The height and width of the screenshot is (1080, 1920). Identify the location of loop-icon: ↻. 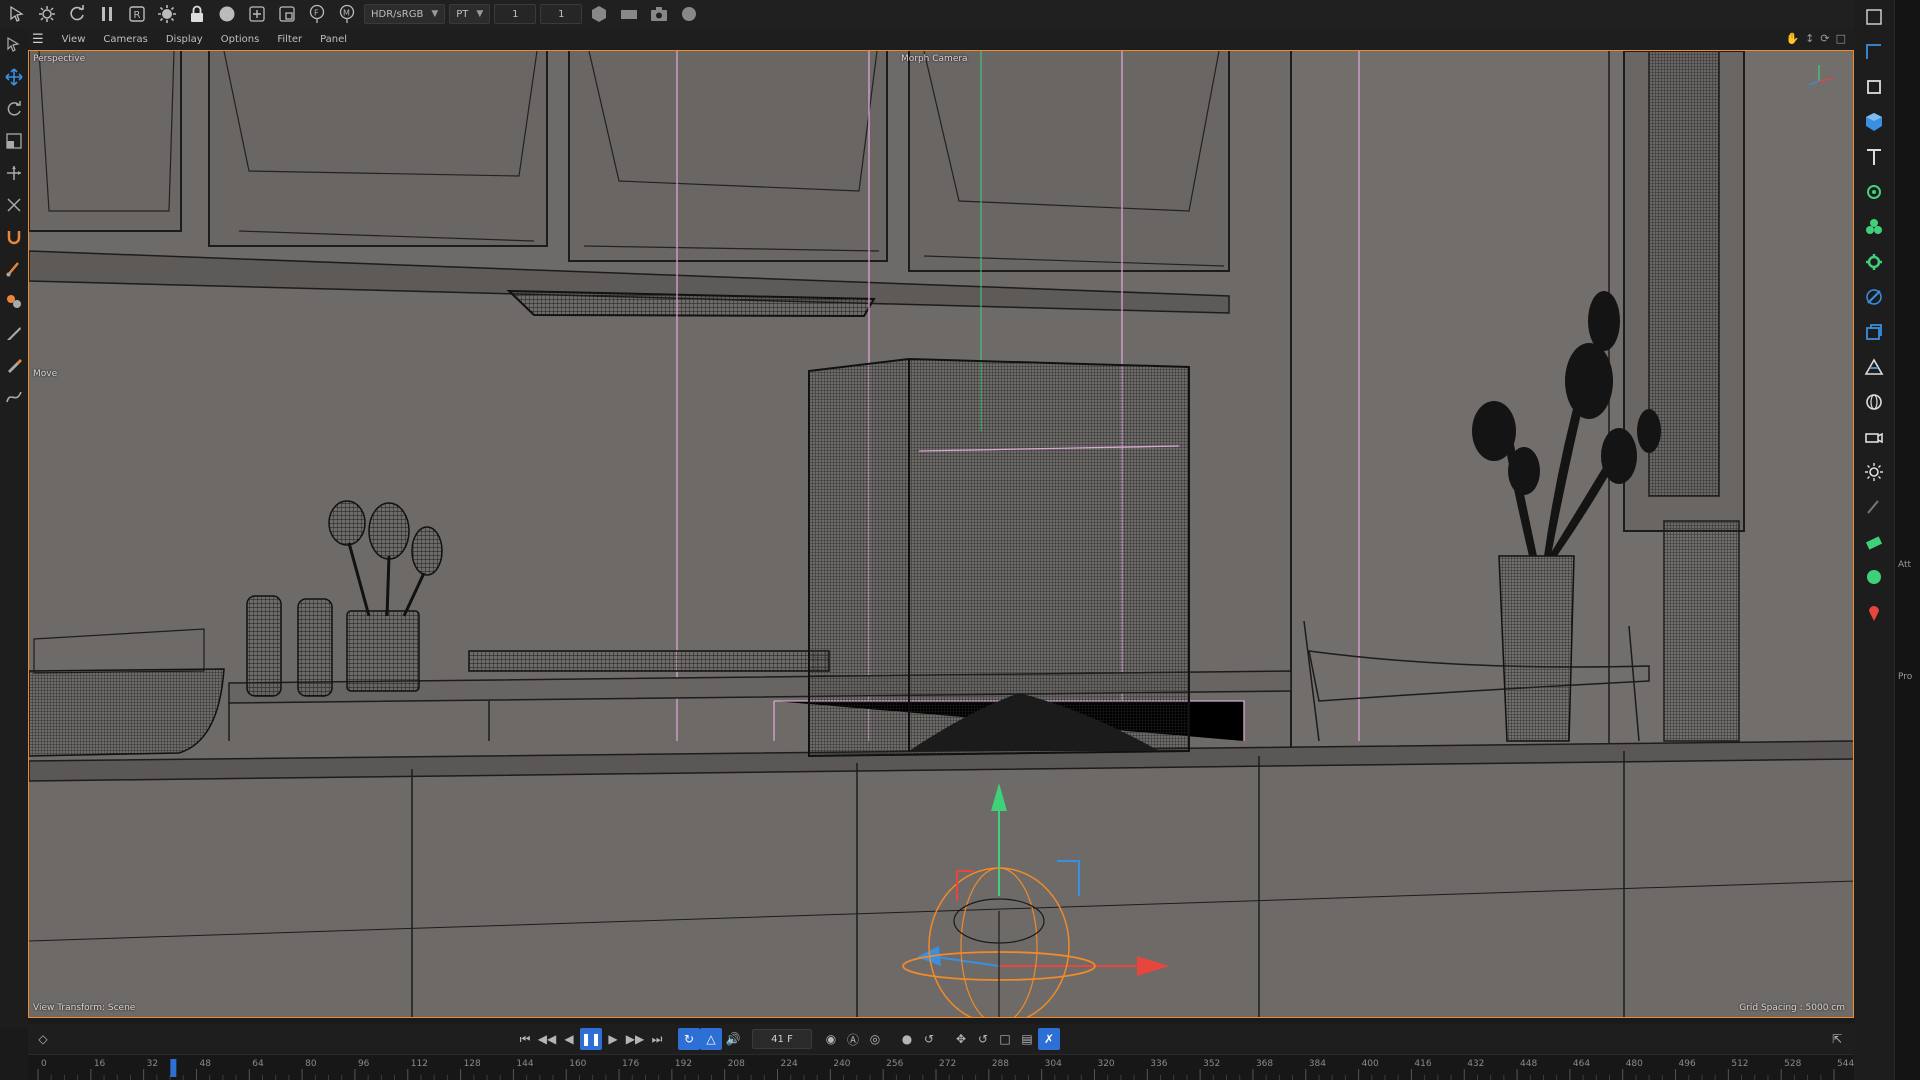
(689, 1039).